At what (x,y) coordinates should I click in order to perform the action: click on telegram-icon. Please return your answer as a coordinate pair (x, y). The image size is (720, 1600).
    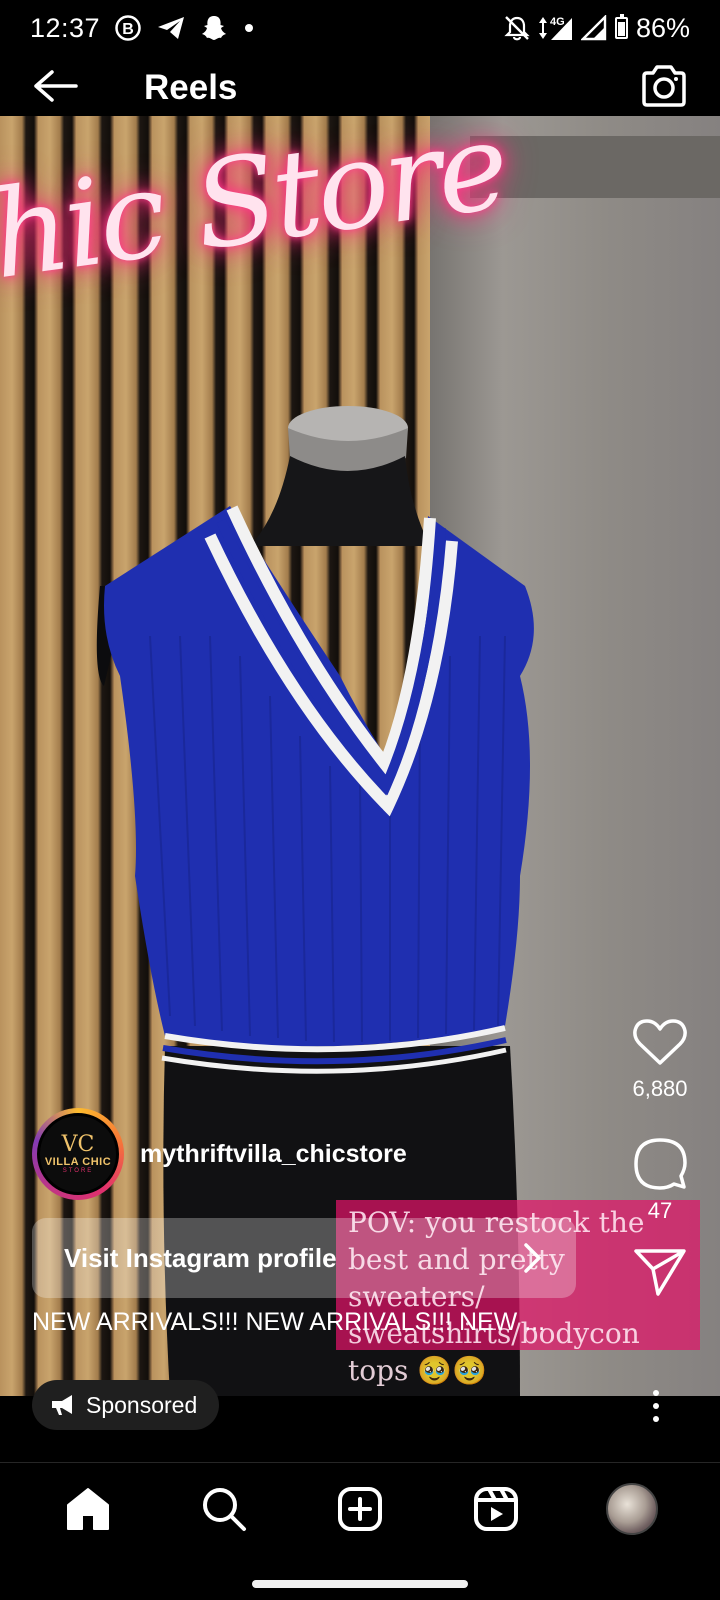
    Looking at the image, I should click on (171, 28).